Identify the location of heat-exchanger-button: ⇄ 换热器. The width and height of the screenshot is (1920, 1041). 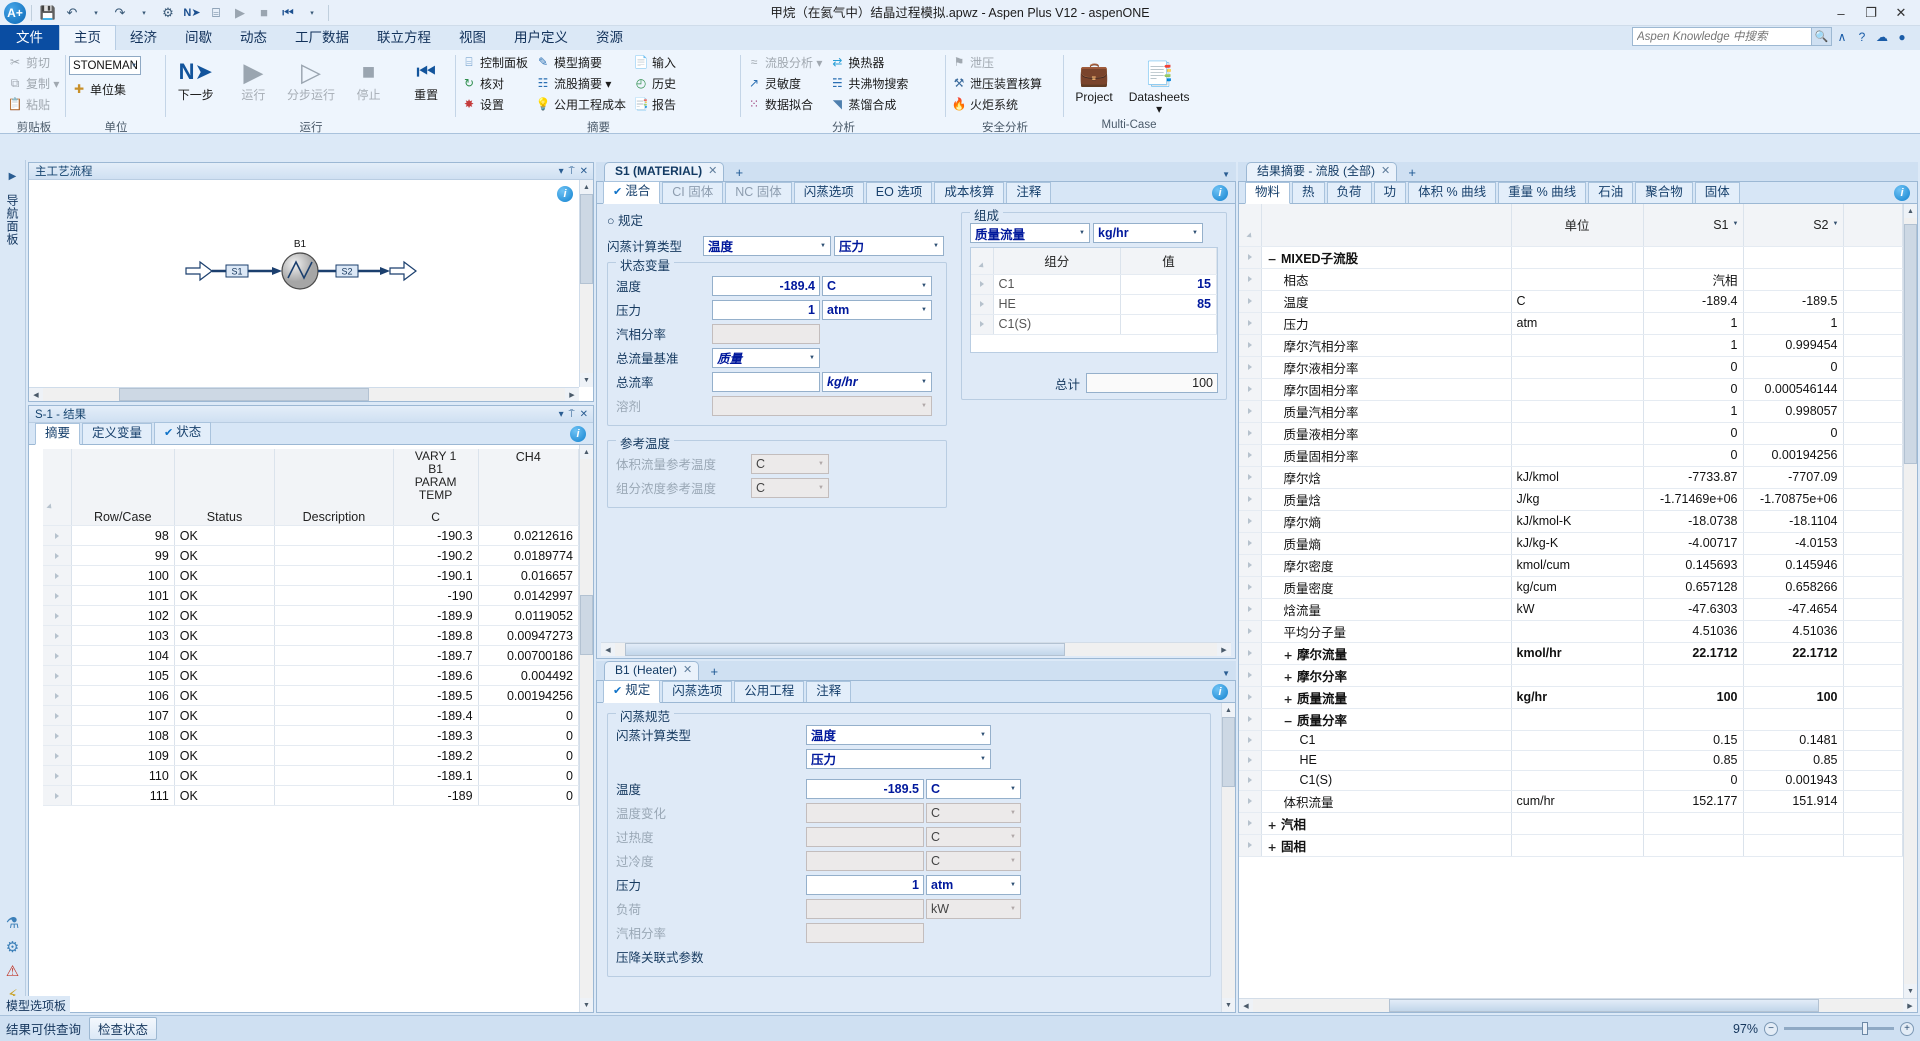
(869, 62).